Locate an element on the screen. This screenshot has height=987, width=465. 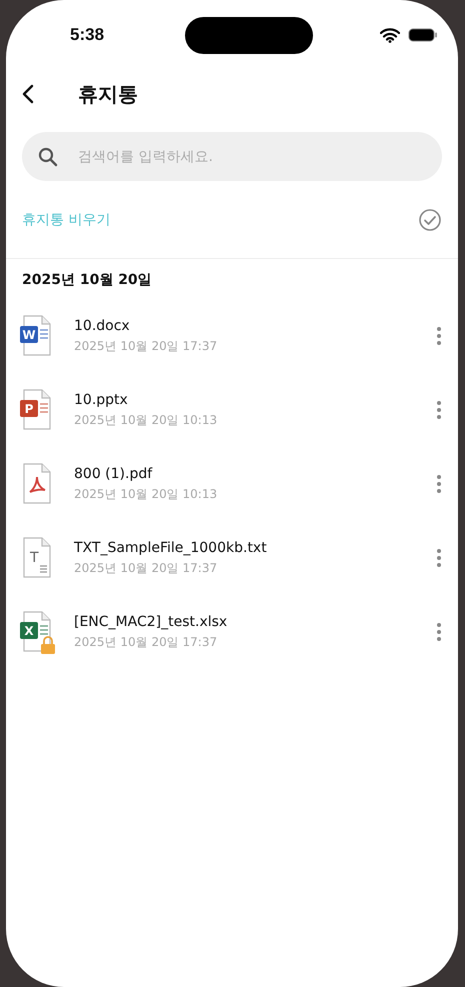
search-bar: 검색어를 입력하세요. is located at coordinates (232, 156).